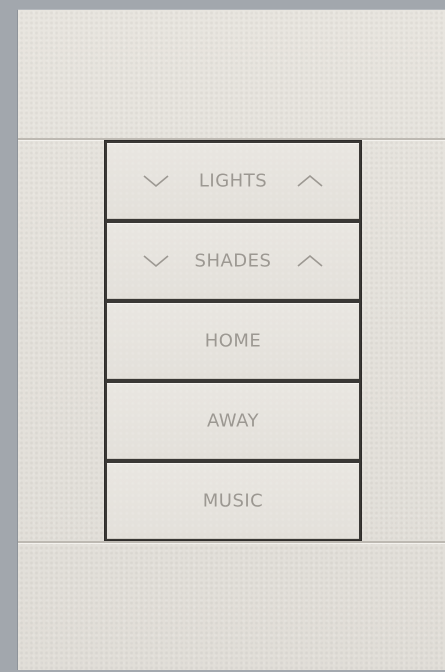 Image resolution: width=445 pixels, height=672 pixels. I want to click on lights-raise-chevron-up-icon, so click(310, 181).